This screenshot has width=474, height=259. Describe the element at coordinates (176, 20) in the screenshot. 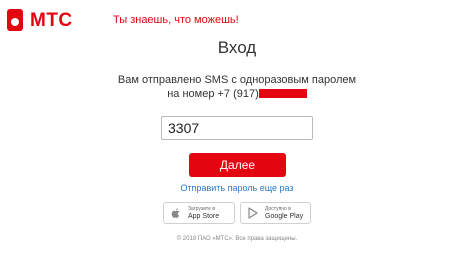

I see `slogan: Ты знаешь, что можешь!` at that location.